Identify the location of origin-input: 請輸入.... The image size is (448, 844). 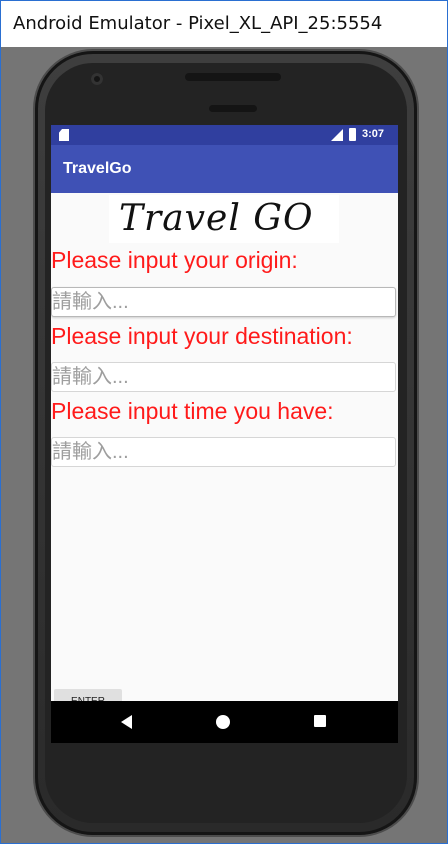
(223, 302).